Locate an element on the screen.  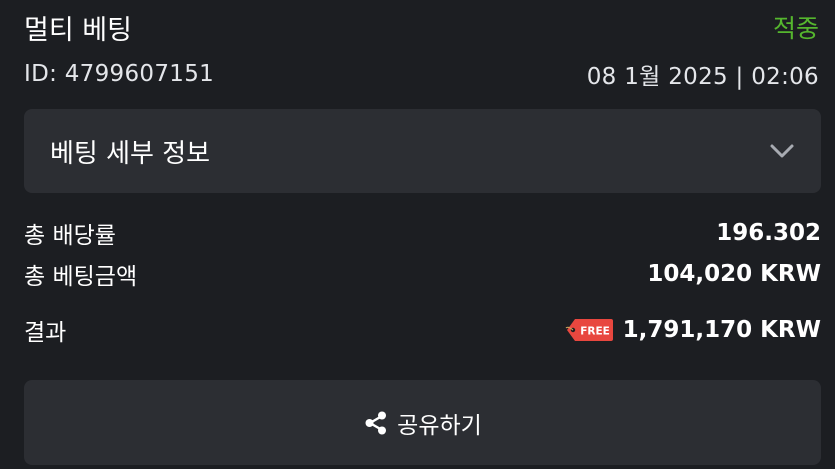
total-odds-row: 총 배당률 196.302 is located at coordinates (422, 233).